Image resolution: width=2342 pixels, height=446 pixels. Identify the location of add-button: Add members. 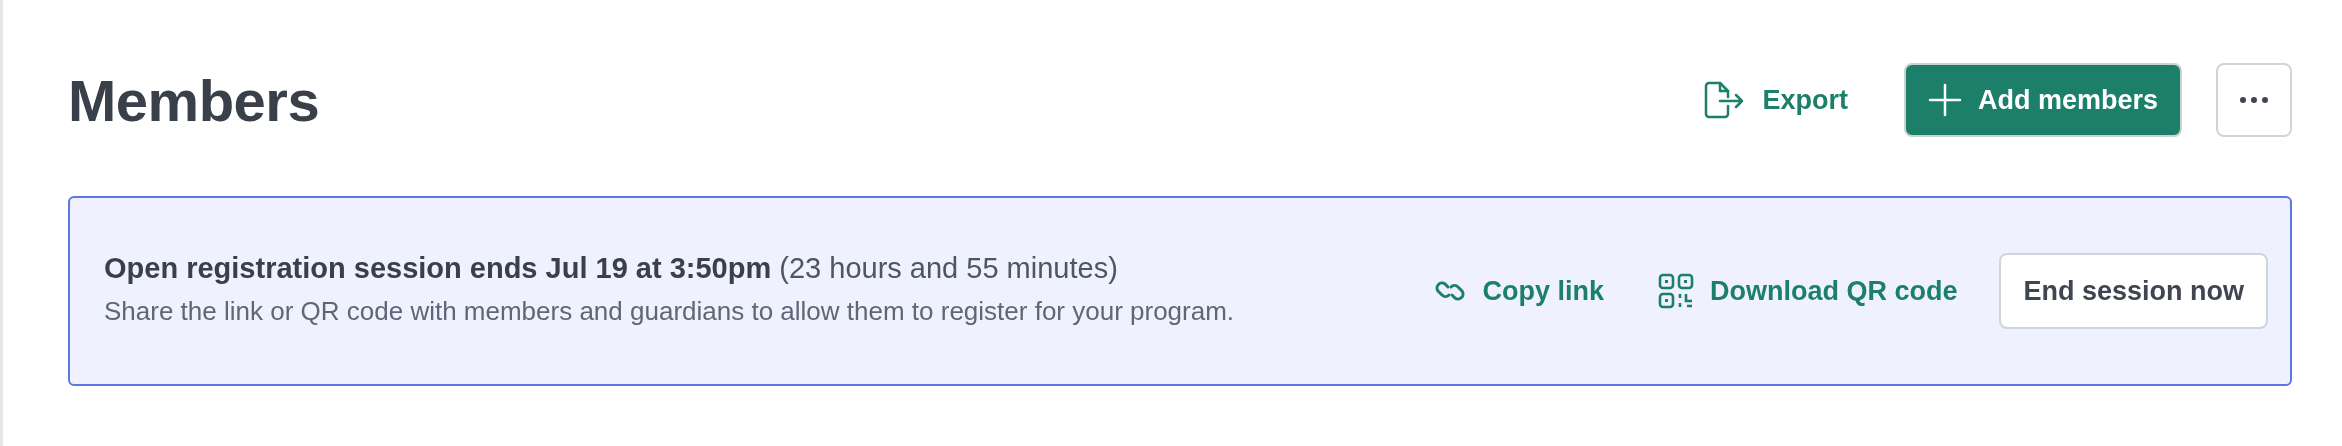
(2042, 100).